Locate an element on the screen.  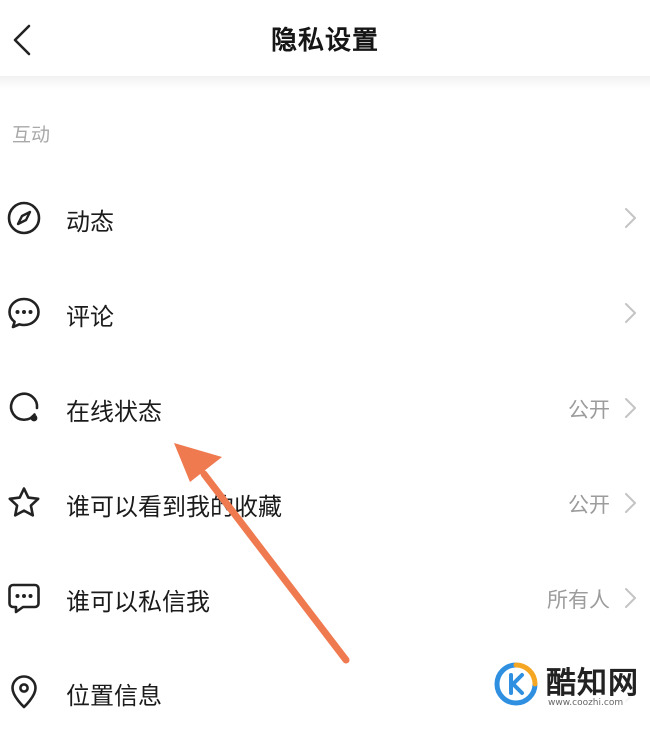
watermark: 酷知网 www.coozhi.com is located at coordinates (569, 687).